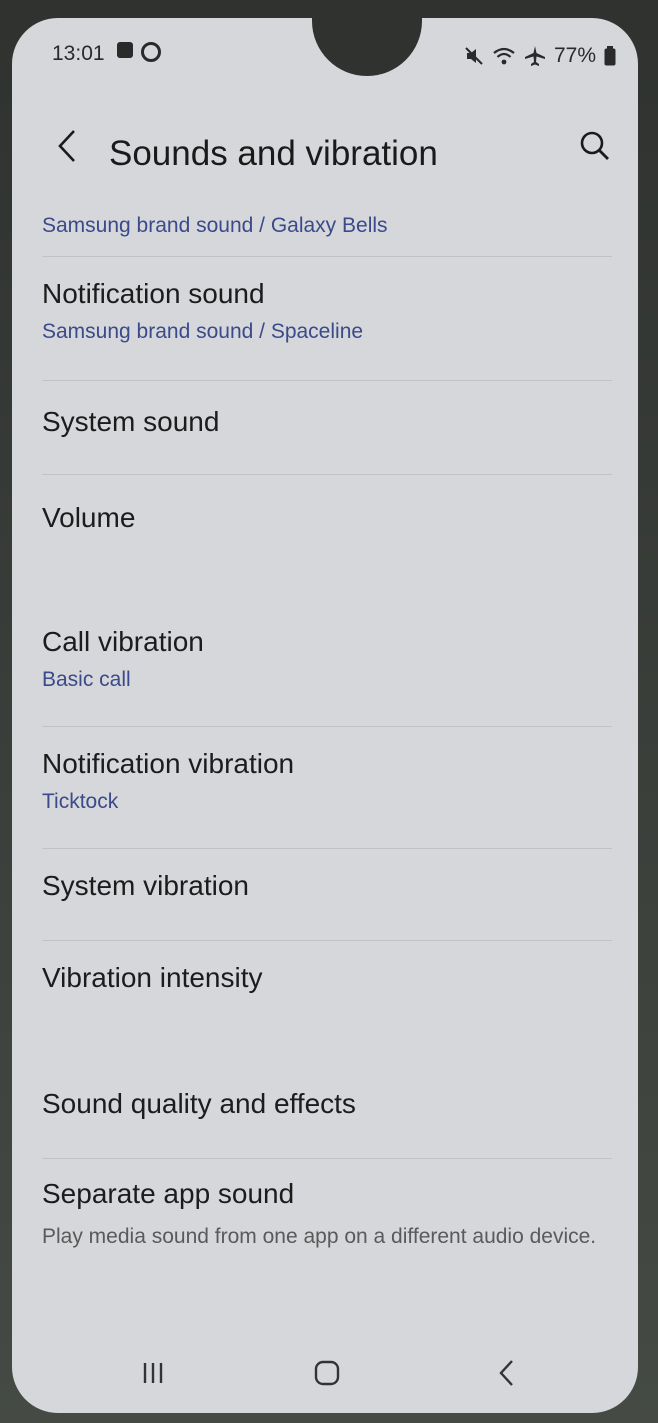 The height and width of the screenshot is (1423, 658). What do you see at coordinates (474, 56) in the screenshot?
I see `mute-icon` at bounding box center [474, 56].